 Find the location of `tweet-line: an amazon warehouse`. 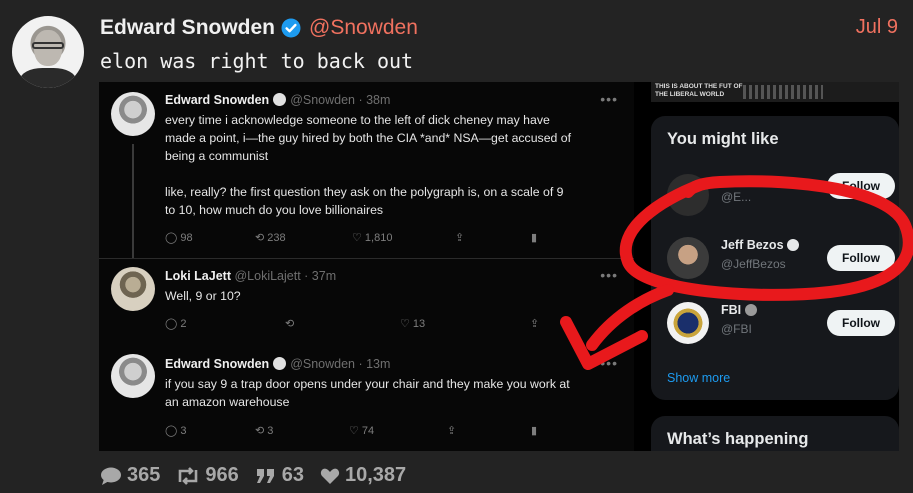

tweet-line: an amazon warehouse is located at coordinates (227, 402).